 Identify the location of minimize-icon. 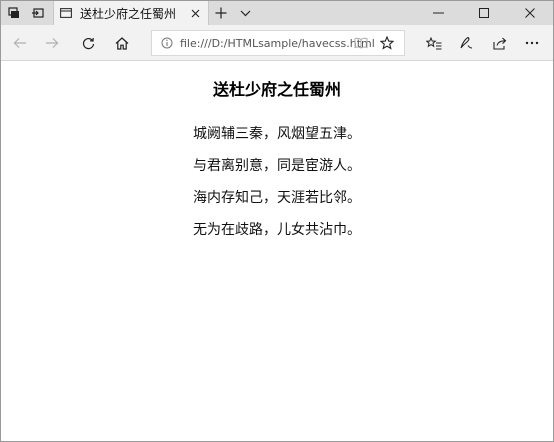
(438, 13).